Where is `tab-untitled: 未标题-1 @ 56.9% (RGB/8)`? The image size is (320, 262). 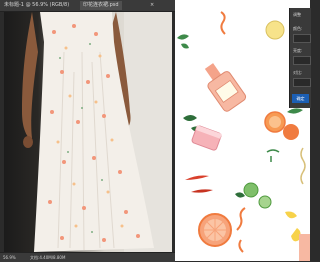
tab-untitled: 未标题-1 @ 56.9% (RGB/8) is located at coordinates (36, 5).